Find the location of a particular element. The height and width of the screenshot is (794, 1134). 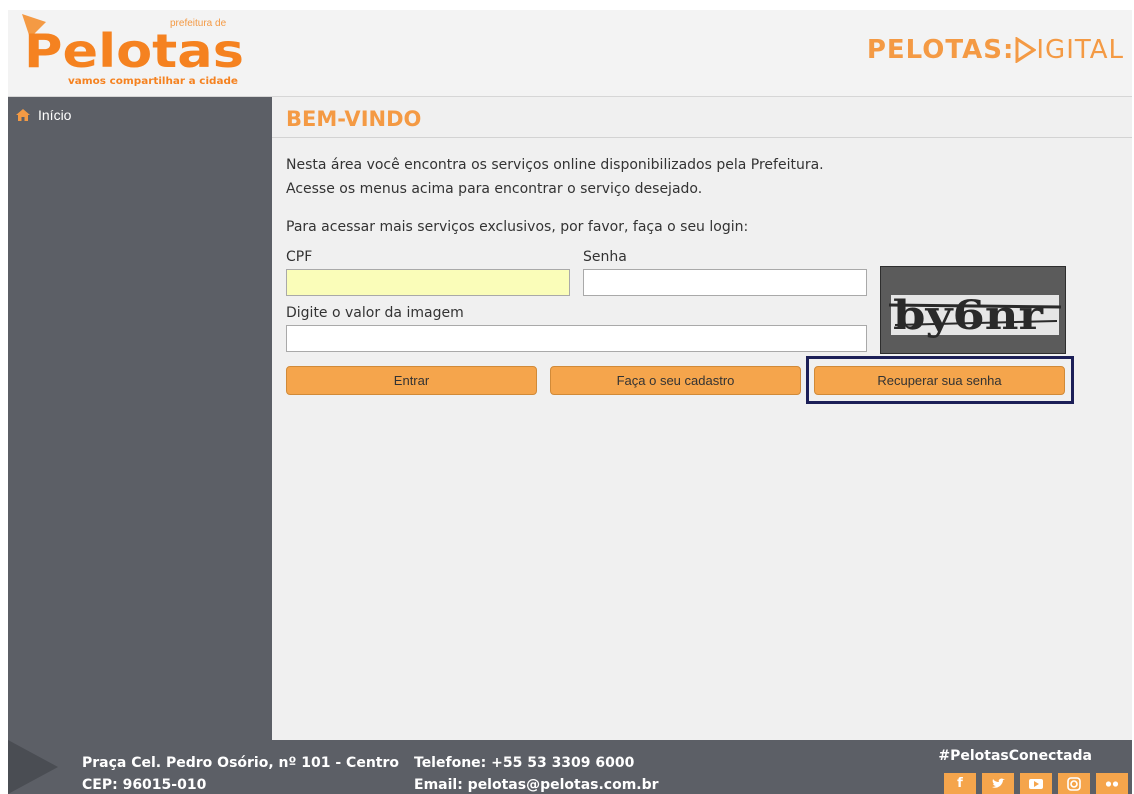

pelotas-digital-prefix: PELOTAS: is located at coordinates (940, 50).